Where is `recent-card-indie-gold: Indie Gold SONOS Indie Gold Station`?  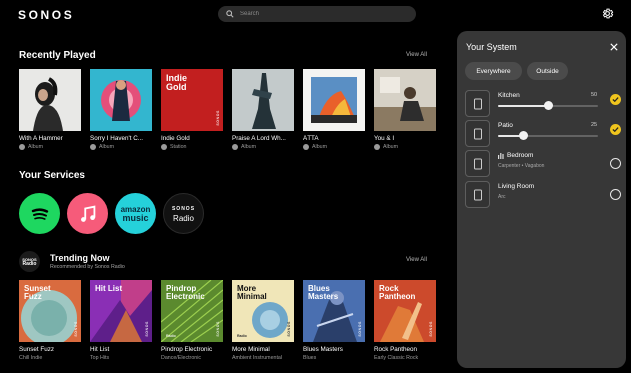 recent-card-indie-gold: Indie Gold SONOS Indie Gold Station is located at coordinates (192, 109).